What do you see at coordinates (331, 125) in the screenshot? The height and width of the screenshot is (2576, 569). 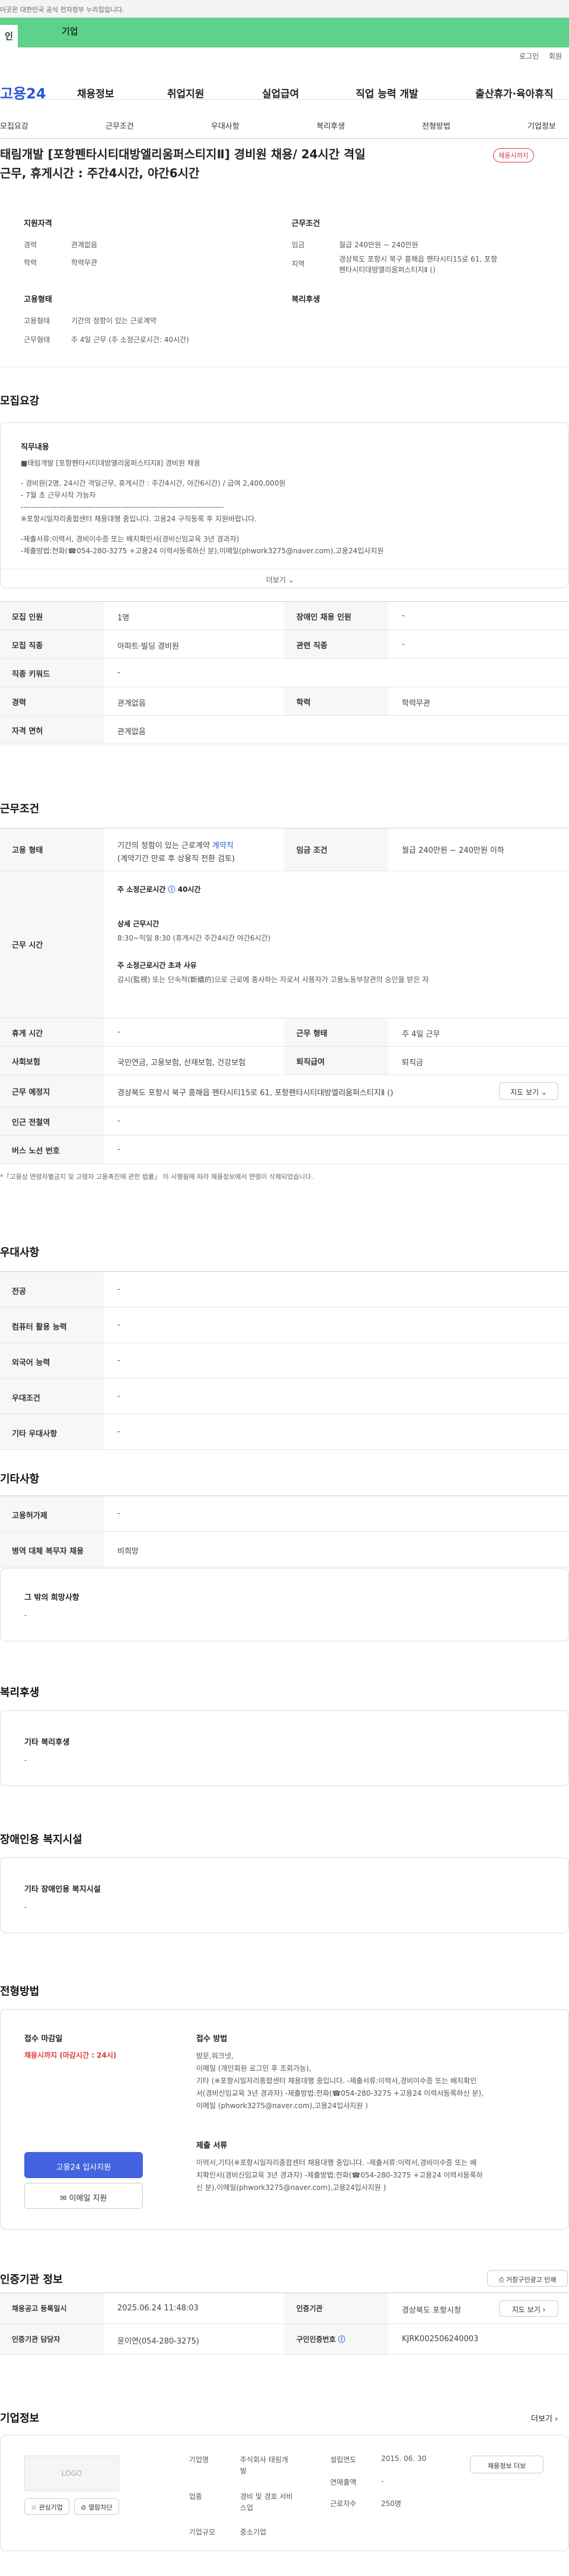 I see `subnav-welfare: 복리후생` at bounding box center [331, 125].